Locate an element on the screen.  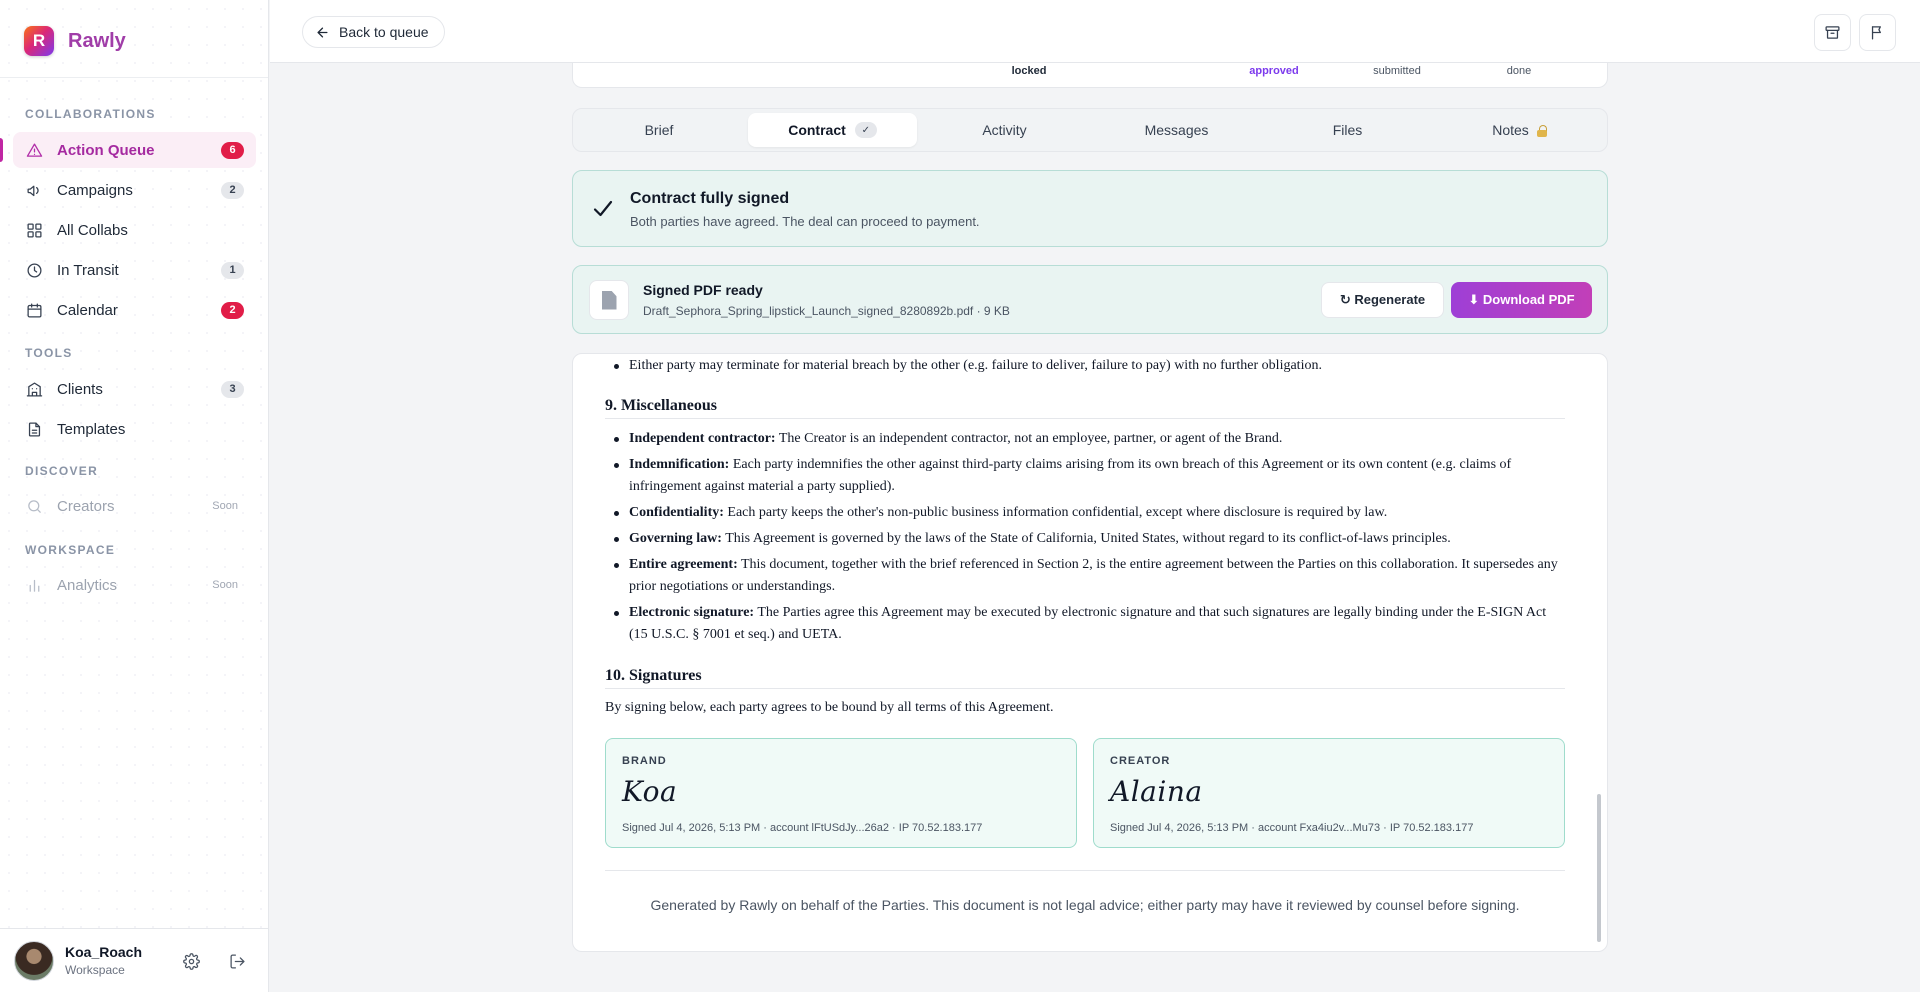
settings-button is located at coordinates (191, 961).